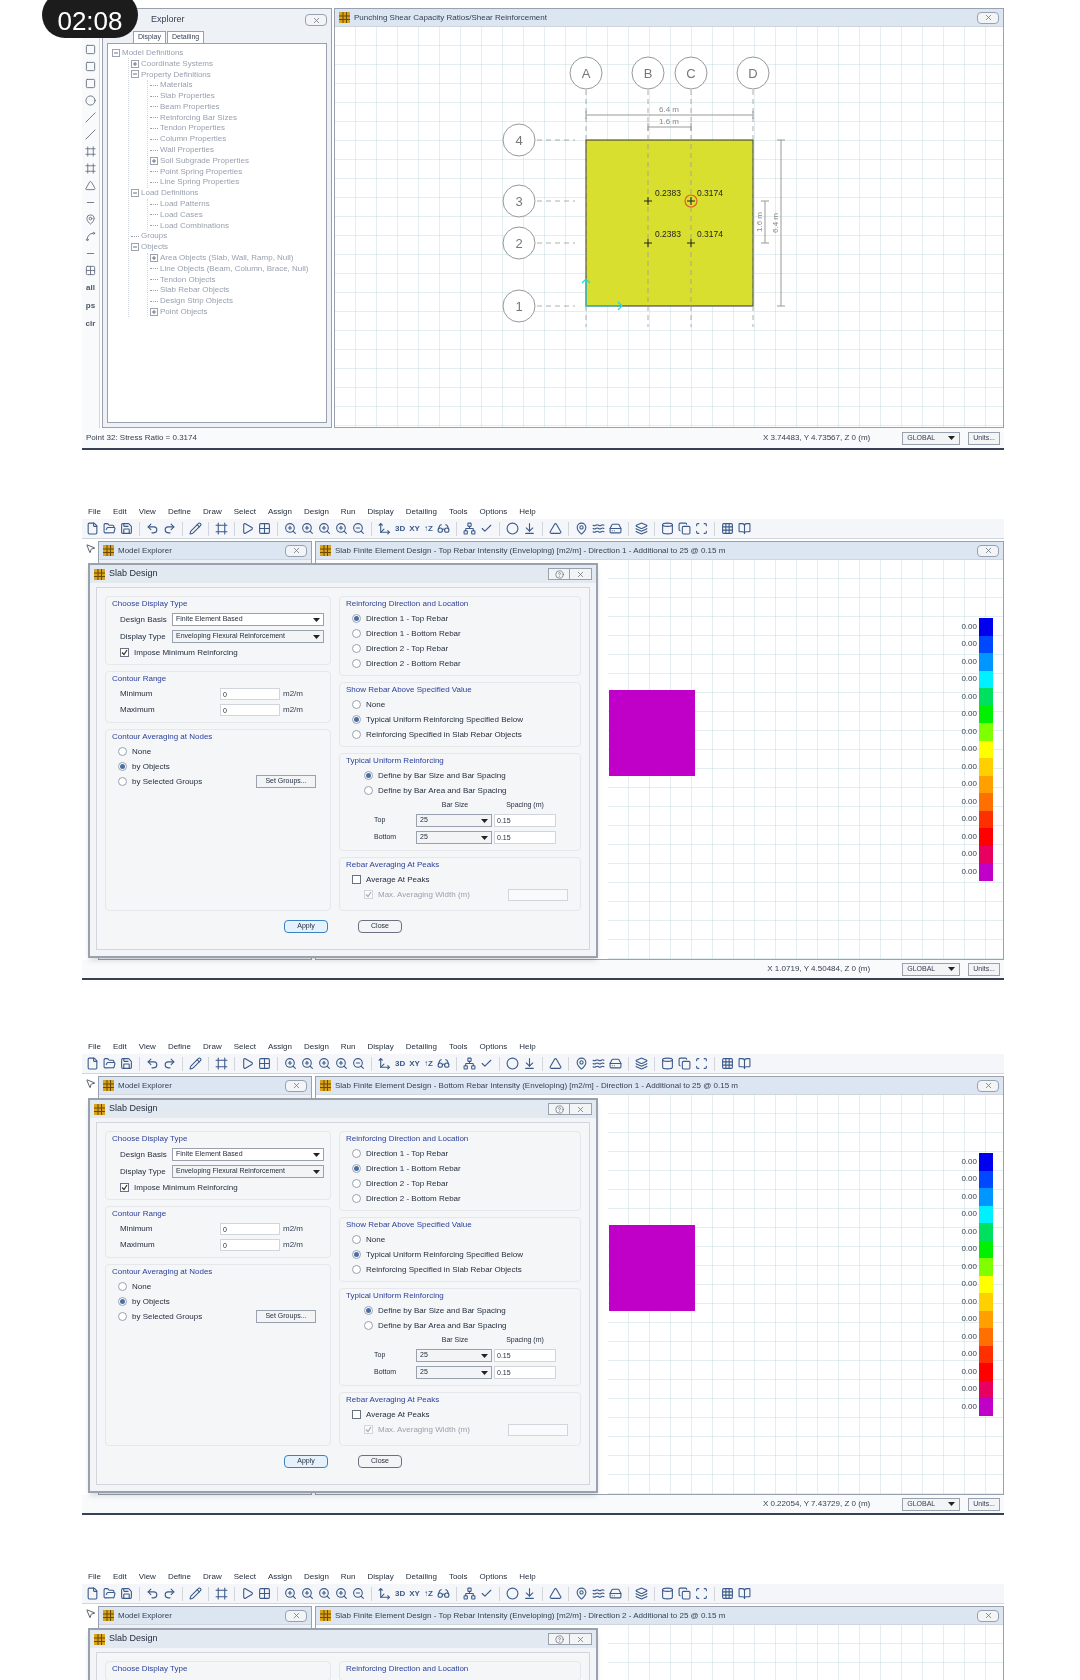 The image size is (1080, 1680). I want to click on tool-button: ps, so click(90, 306).